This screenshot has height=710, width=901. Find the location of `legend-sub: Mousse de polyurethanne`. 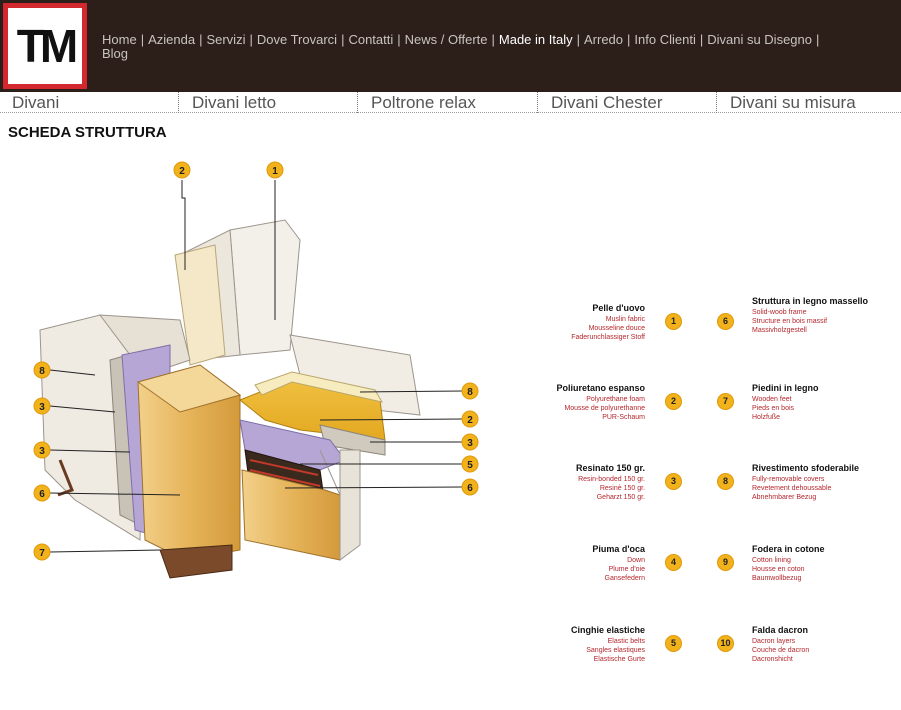

legend-sub: Mousse de polyurethanne is located at coordinates (604, 408).